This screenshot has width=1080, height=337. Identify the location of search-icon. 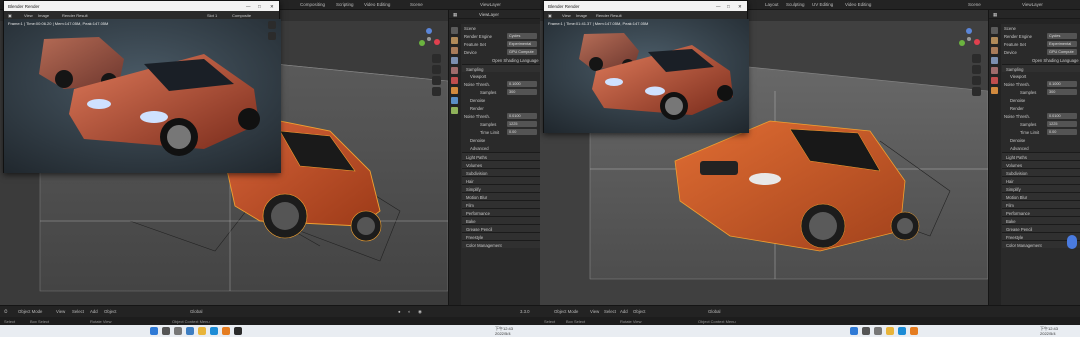
(866, 331).